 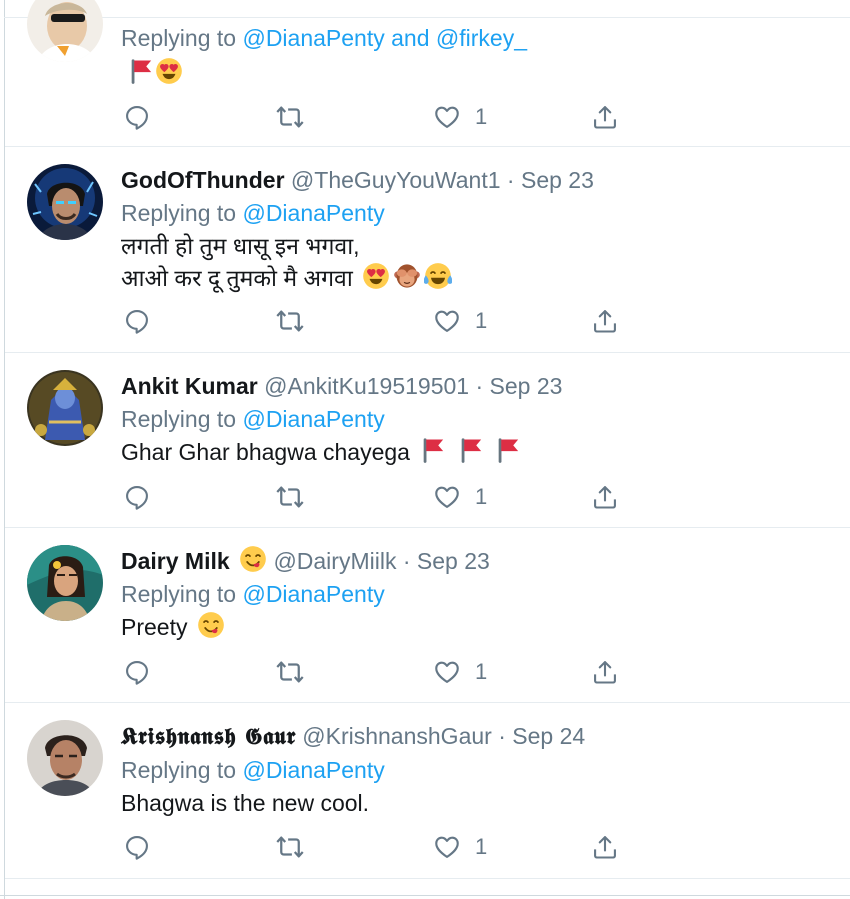 I want to click on see-no-evil-monkey-emoji-icon, so click(x=407, y=276).